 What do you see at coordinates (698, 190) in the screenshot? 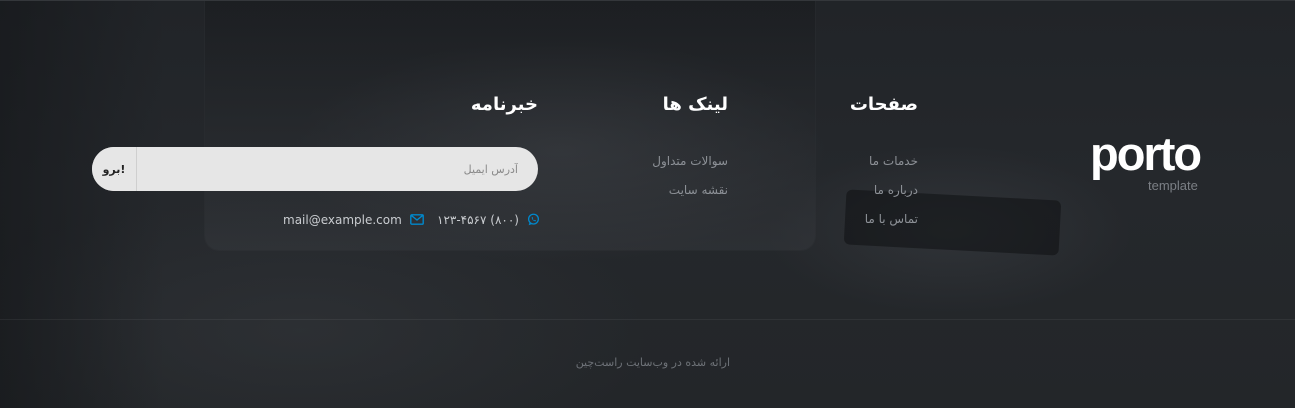
I see `link-sitemap: نقشه سایت` at bounding box center [698, 190].